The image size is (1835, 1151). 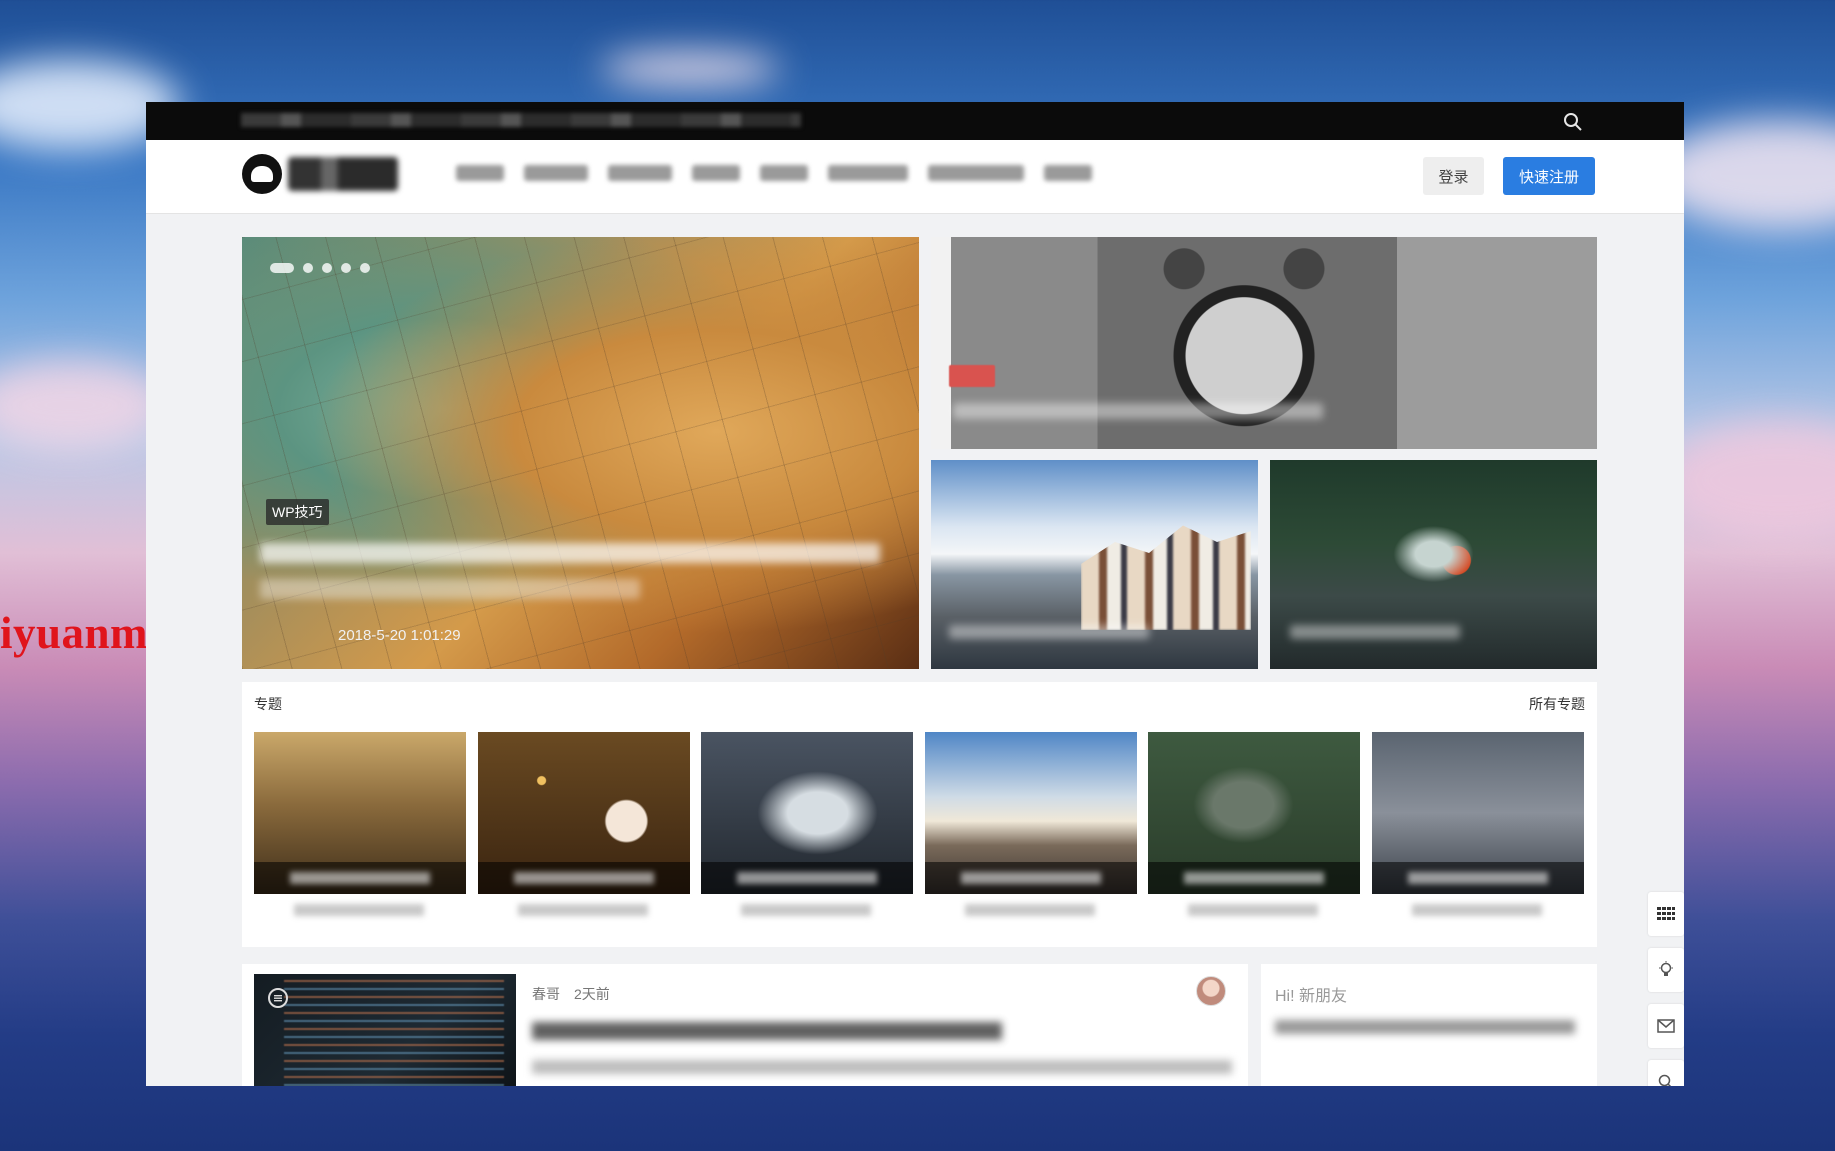 I want to click on globe-map-texture, so click(x=580, y=453).